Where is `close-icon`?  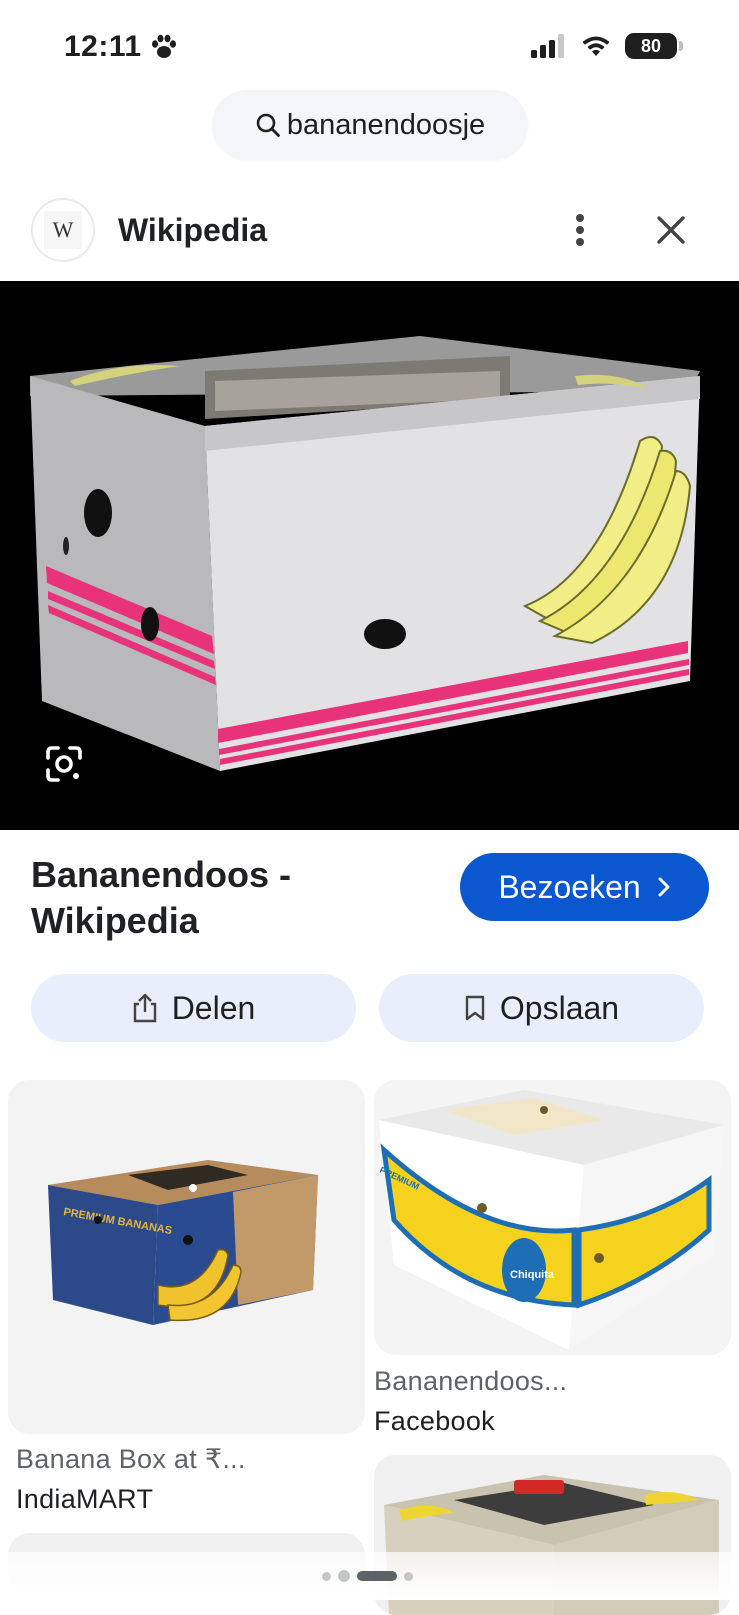
close-icon is located at coordinates (671, 230).